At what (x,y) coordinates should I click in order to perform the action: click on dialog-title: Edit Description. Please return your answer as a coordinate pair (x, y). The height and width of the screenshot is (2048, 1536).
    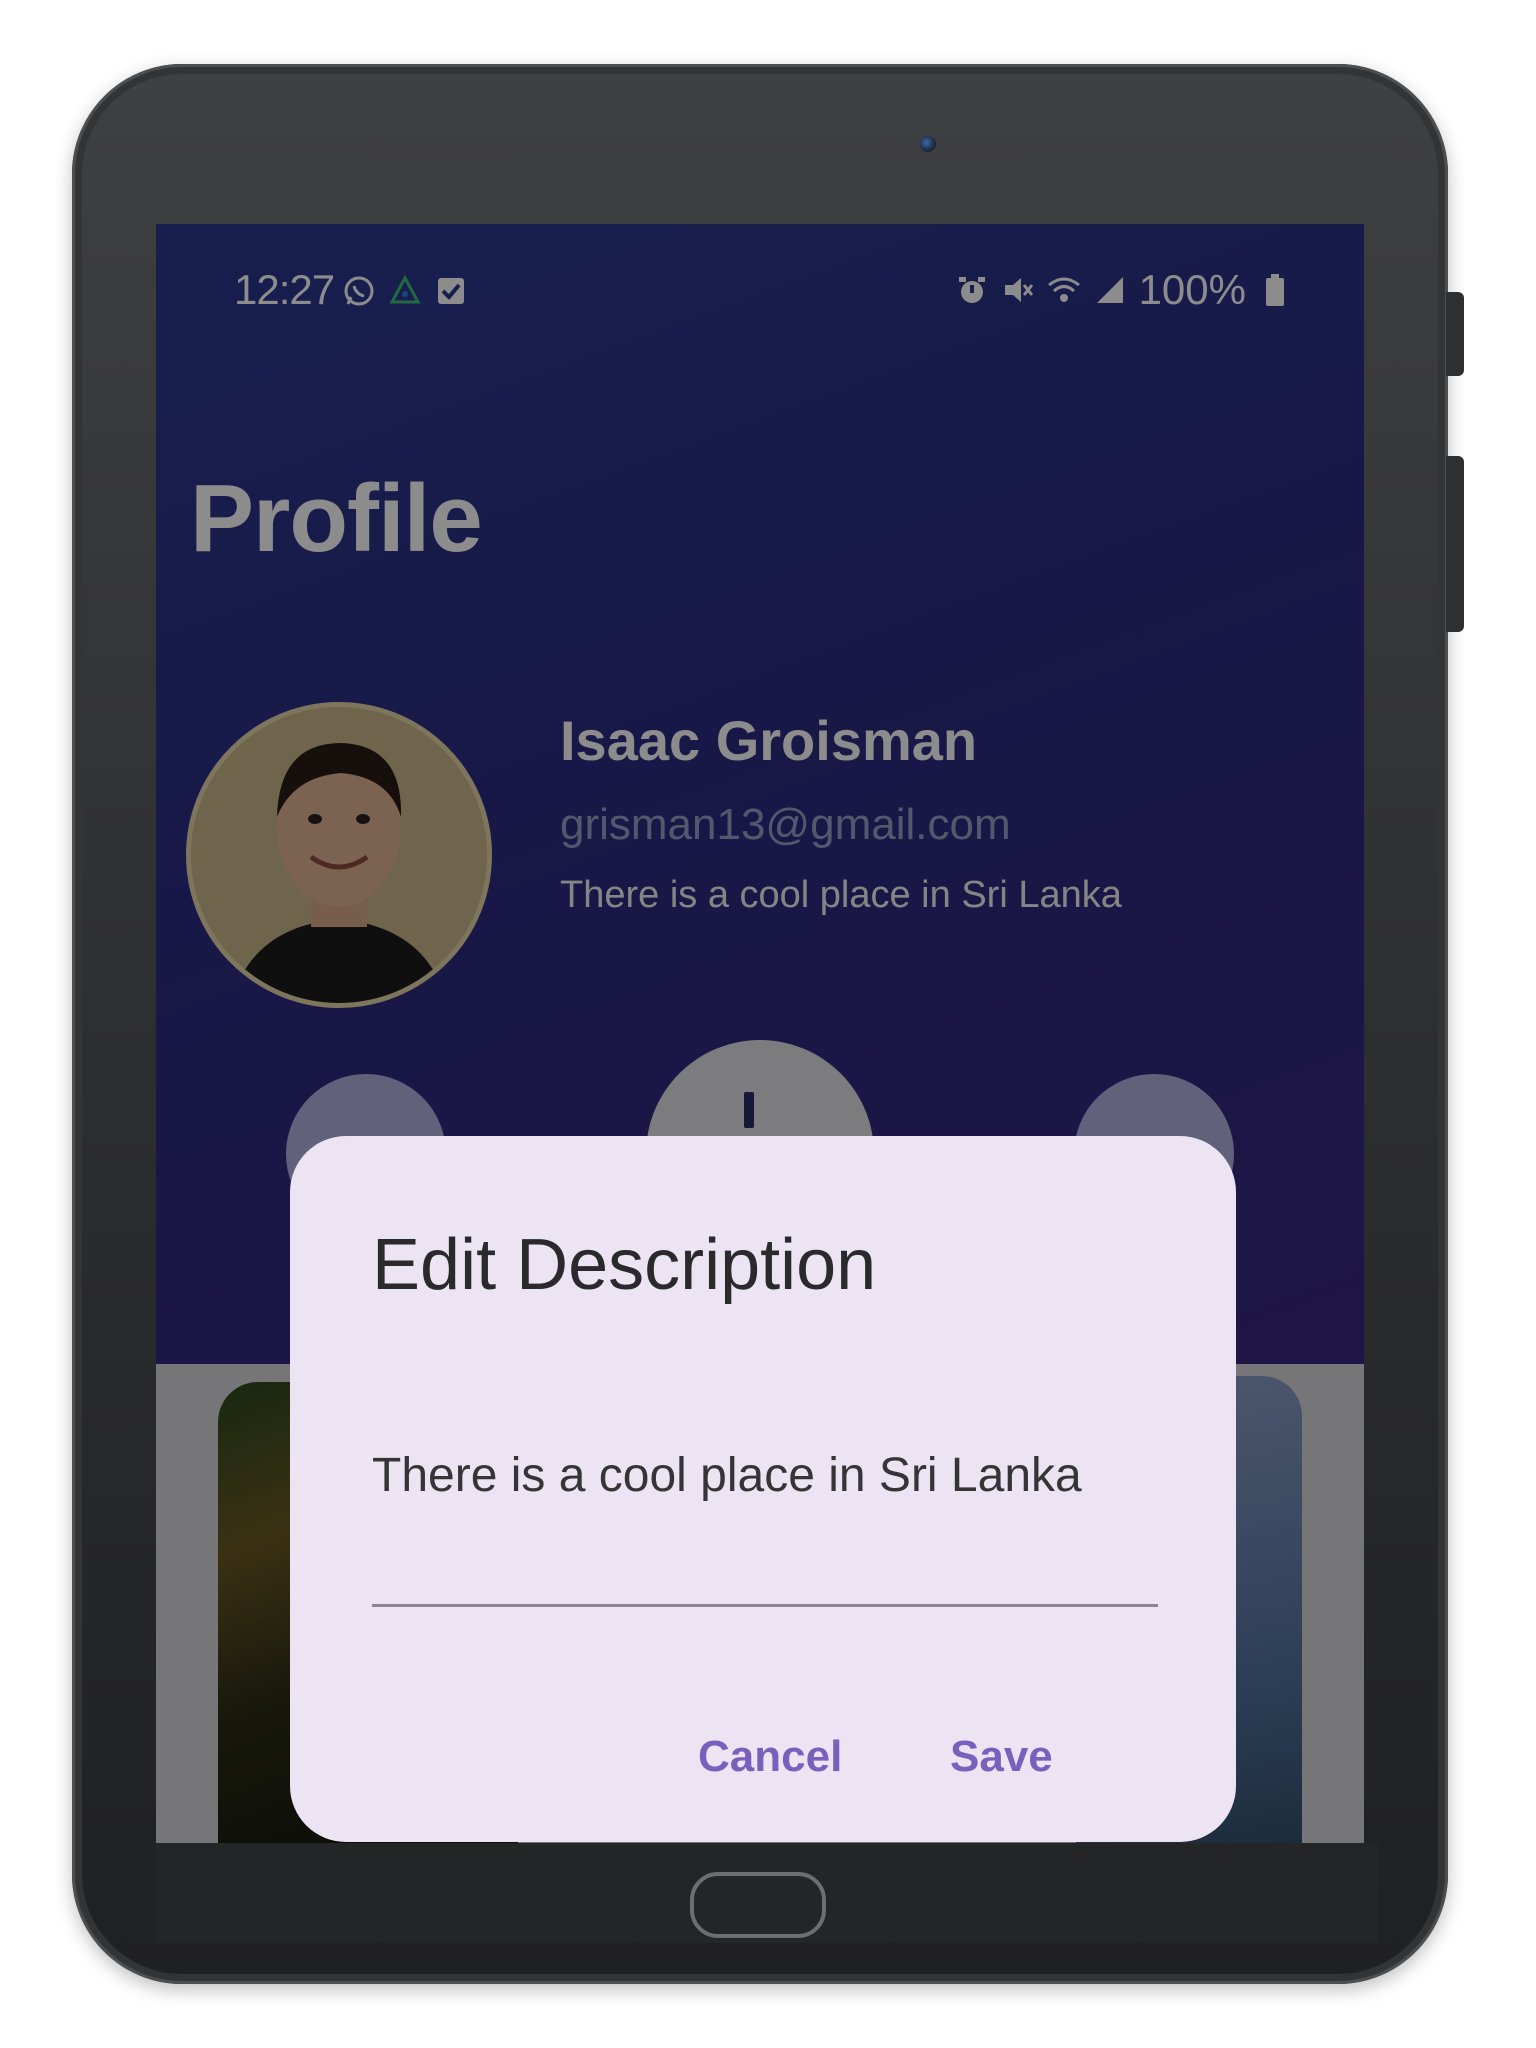
    Looking at the image, I should click on (624, 1265).